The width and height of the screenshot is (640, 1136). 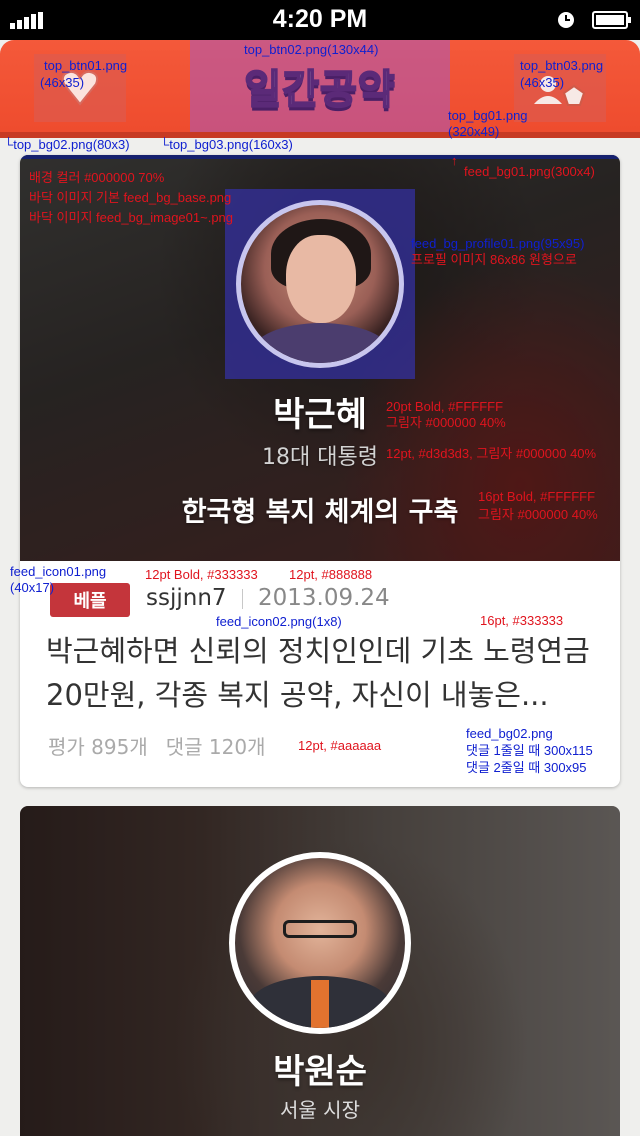 What do you see at coordinates (537, 496) in the screenshot?
I see `annotation-pledge-font: 16pt Bold, #FFFFFF` at bounding box center [537, 496].